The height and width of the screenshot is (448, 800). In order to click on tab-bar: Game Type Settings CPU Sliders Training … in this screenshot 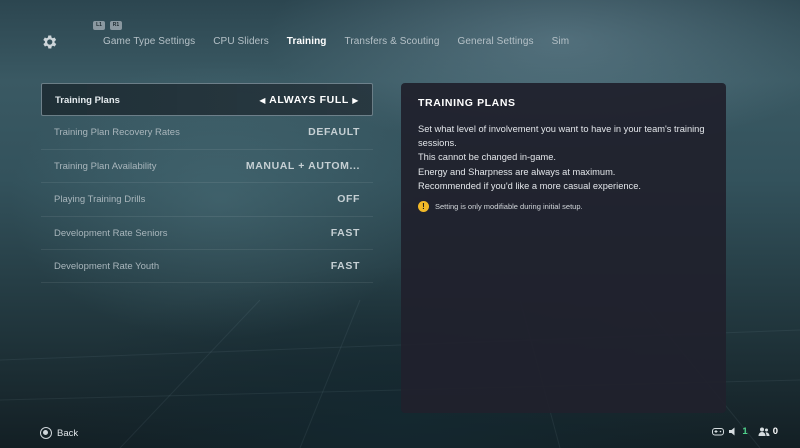, I will do `click(336, 41)`.